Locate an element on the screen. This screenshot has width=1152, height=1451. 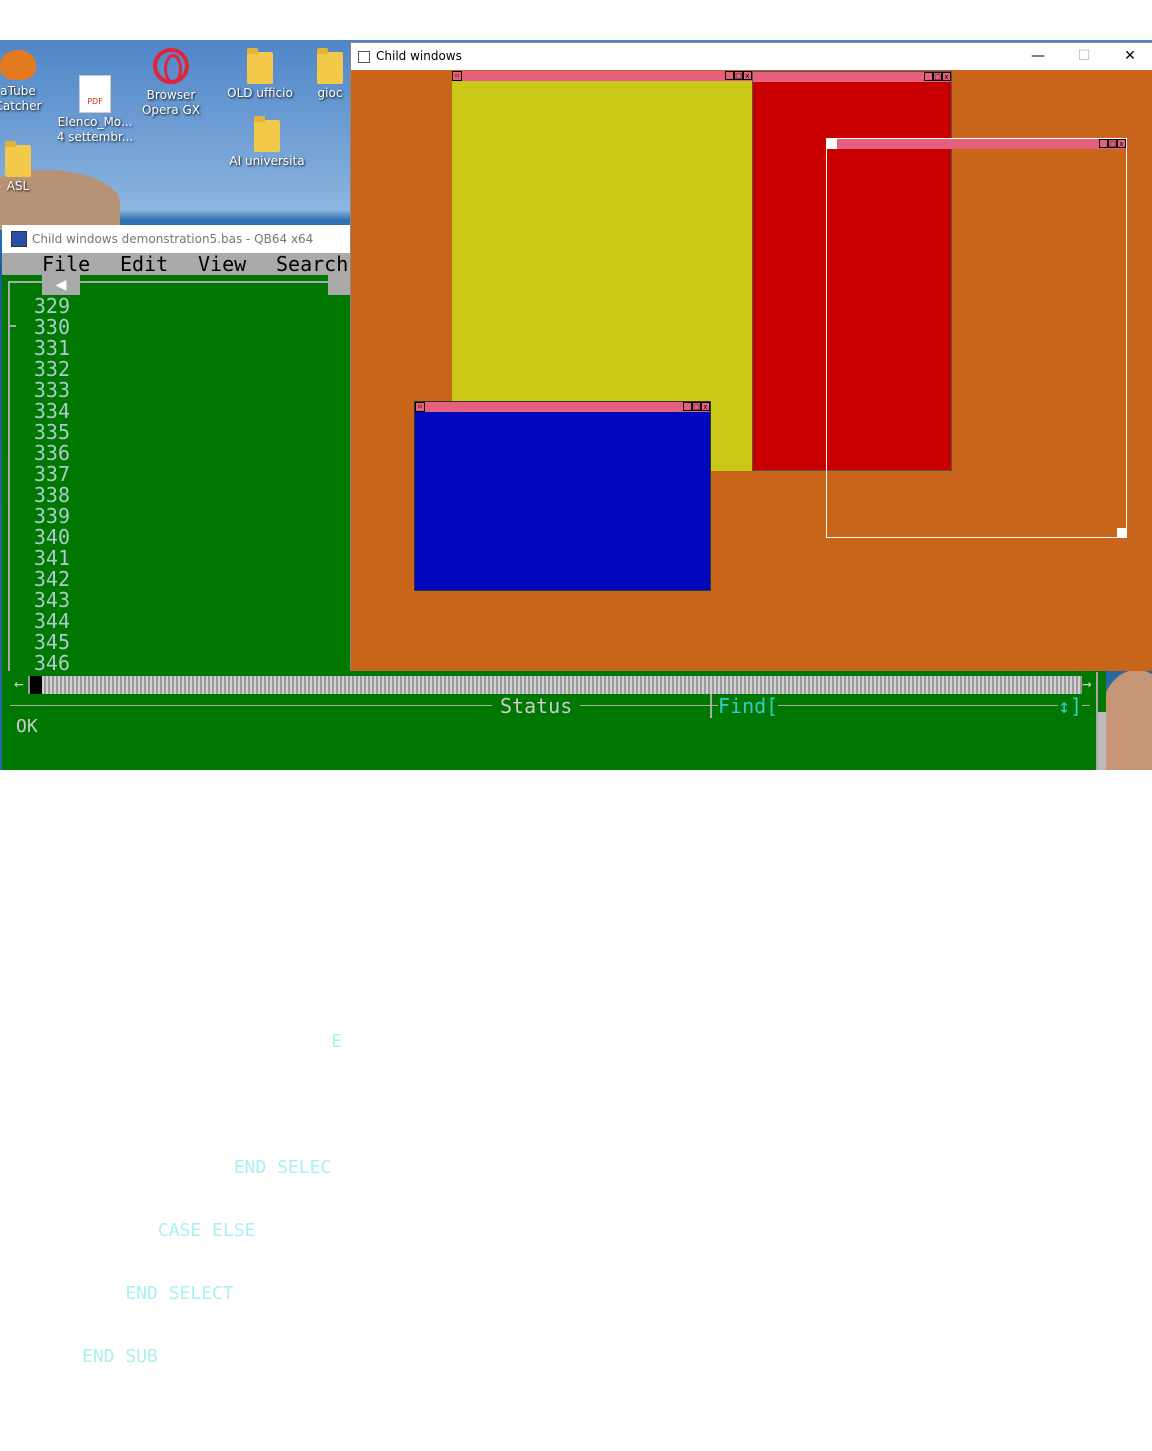
menu-search: Search is located at coordinates (312, 264).